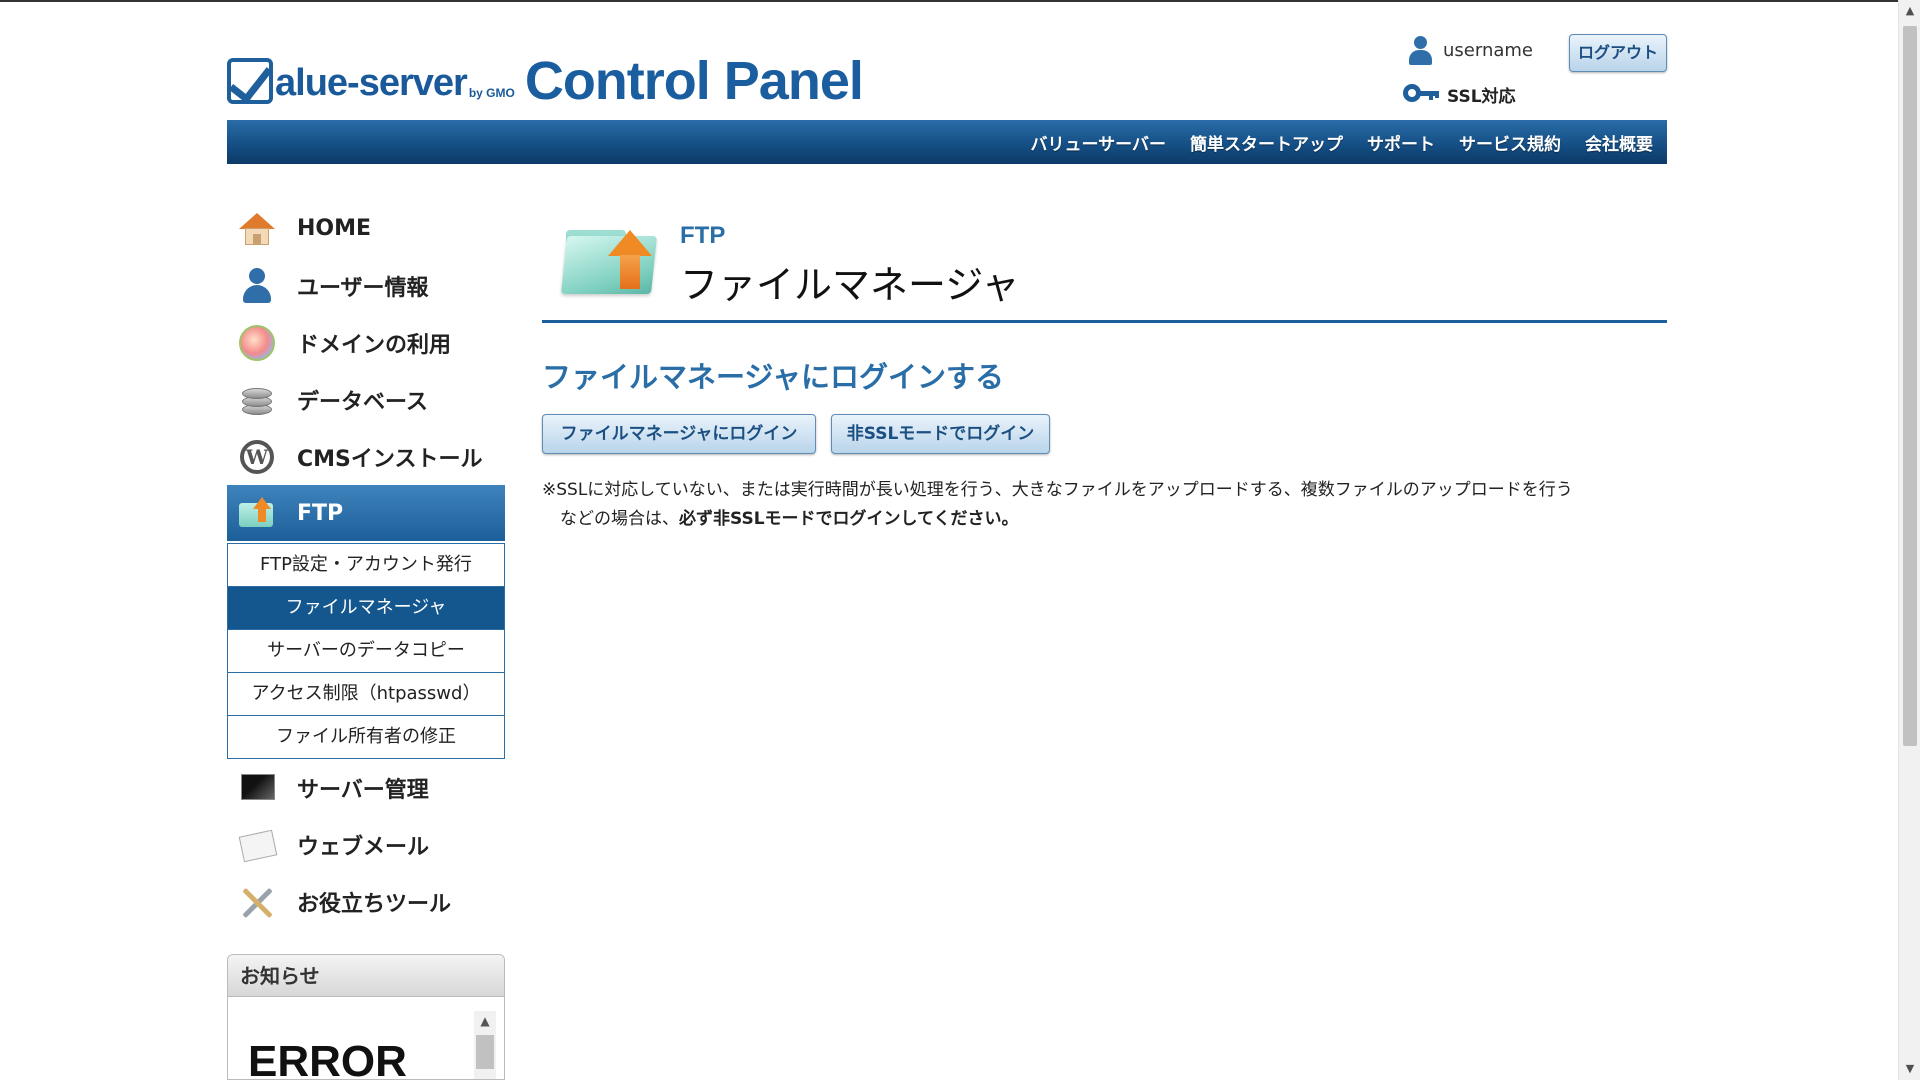 The height and width of the screenshot is (1080, 1920). Describe the element at coordinates (940, 434) in the screenshot. I see `non-ssl-login-button: 非SSLモードでログイン` at that location.